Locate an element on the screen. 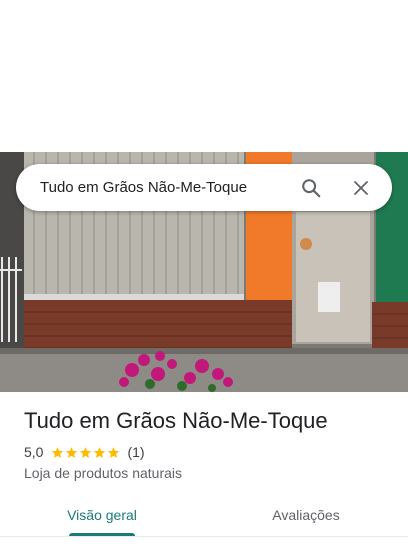  place-title: Tudo em Grãos Não-Me-Toque is located at coordinates (176, 420).